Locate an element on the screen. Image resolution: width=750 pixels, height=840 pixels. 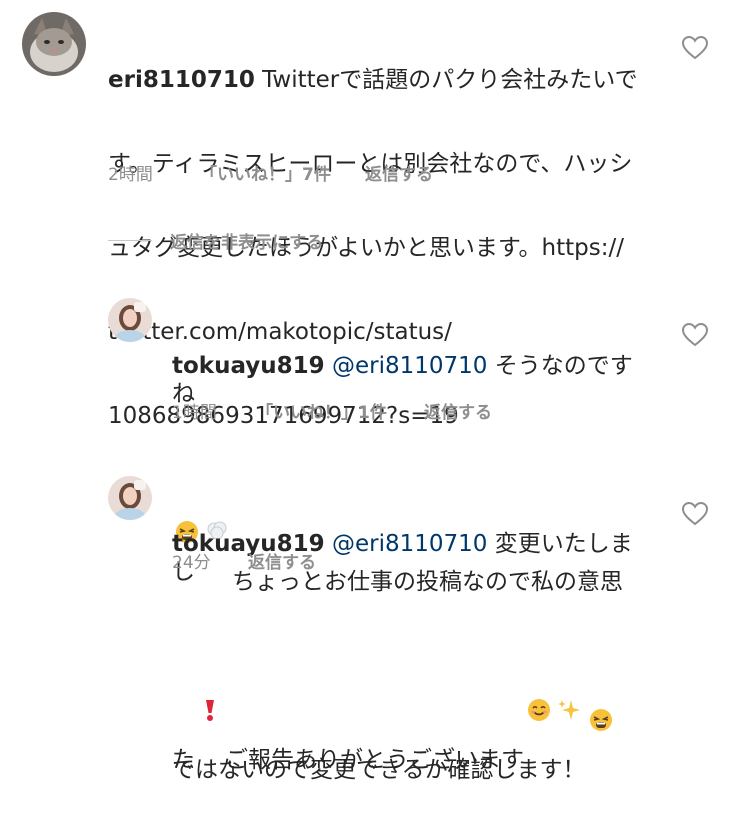
sparkles-emoji is located at coordinates (569, 681).